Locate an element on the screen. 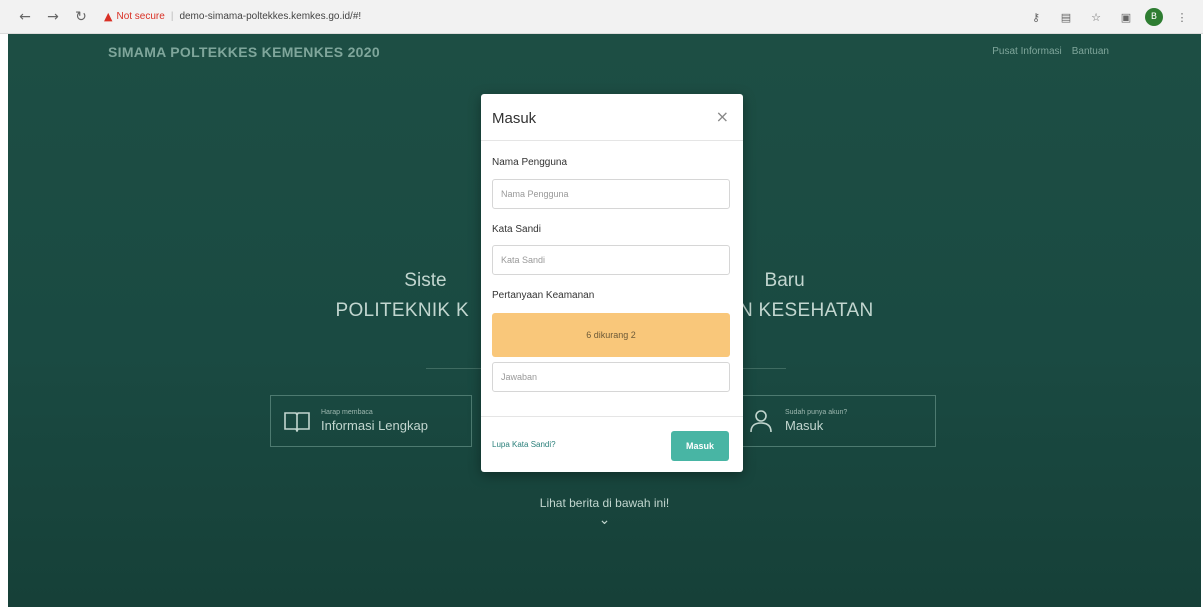  modal-title: Masuk is located at coordinates (514, 118).